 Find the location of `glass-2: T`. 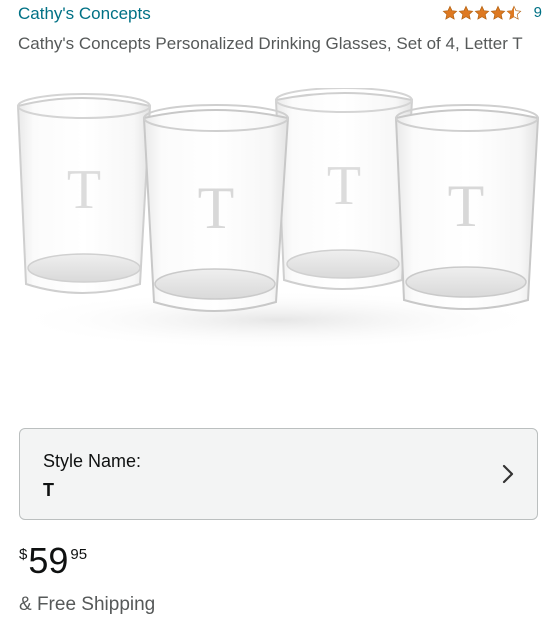

glass-2: T is located at coordinates (216, 208).